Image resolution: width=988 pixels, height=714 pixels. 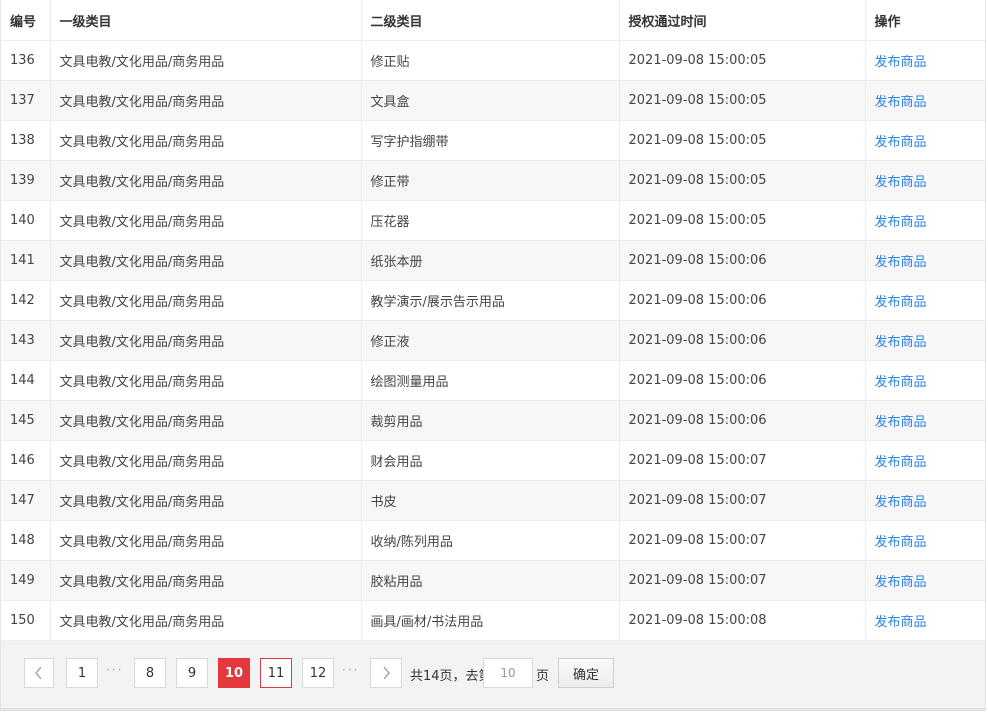 I want to click on page-button-10-current: 10, so click(x=234, y=673).